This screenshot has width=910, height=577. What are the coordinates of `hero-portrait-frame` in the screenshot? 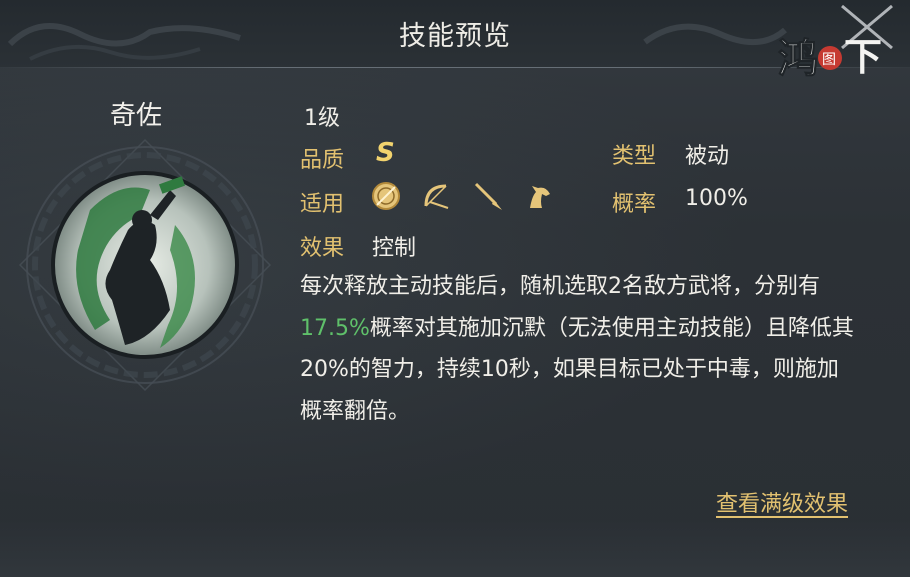 It's located at (145, 265).